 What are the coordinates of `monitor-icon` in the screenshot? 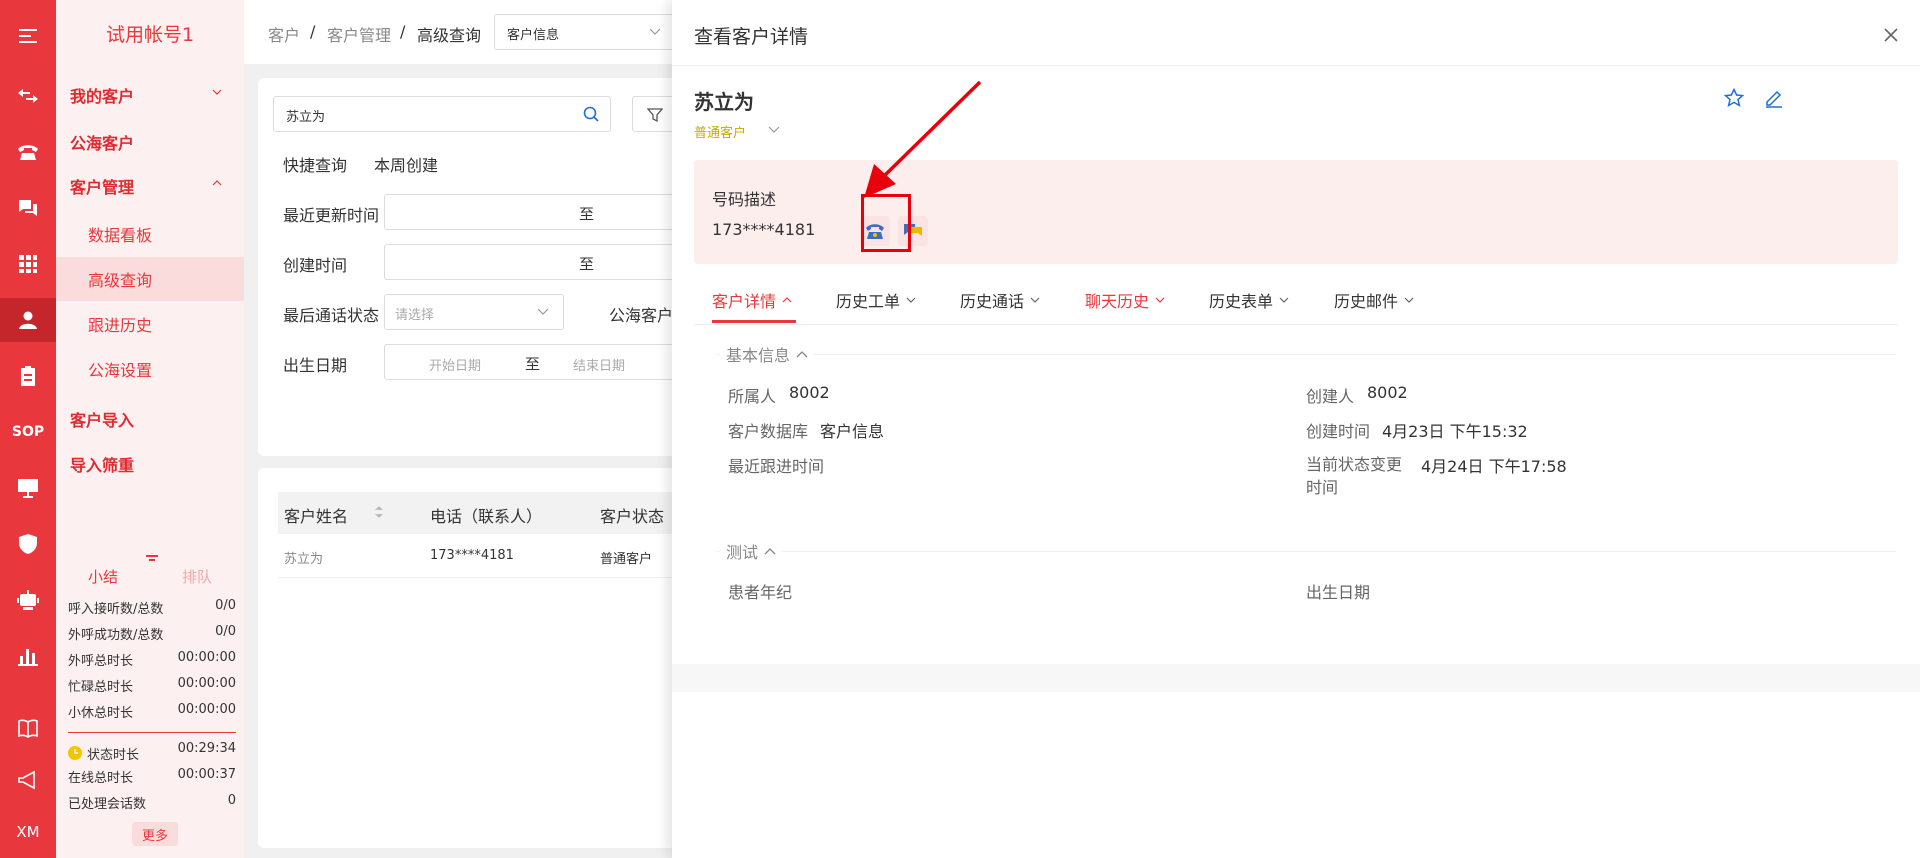 It's located at (28, 488).